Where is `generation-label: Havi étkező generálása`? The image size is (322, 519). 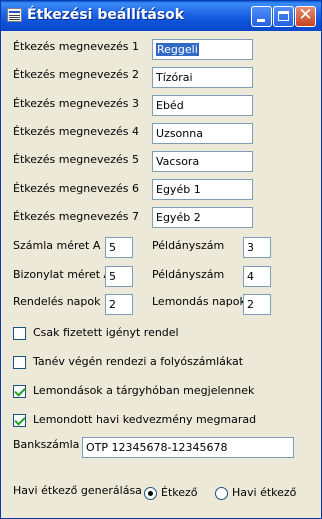 generation-label: Havi étkező generálása is located at coordinates (77, 490).